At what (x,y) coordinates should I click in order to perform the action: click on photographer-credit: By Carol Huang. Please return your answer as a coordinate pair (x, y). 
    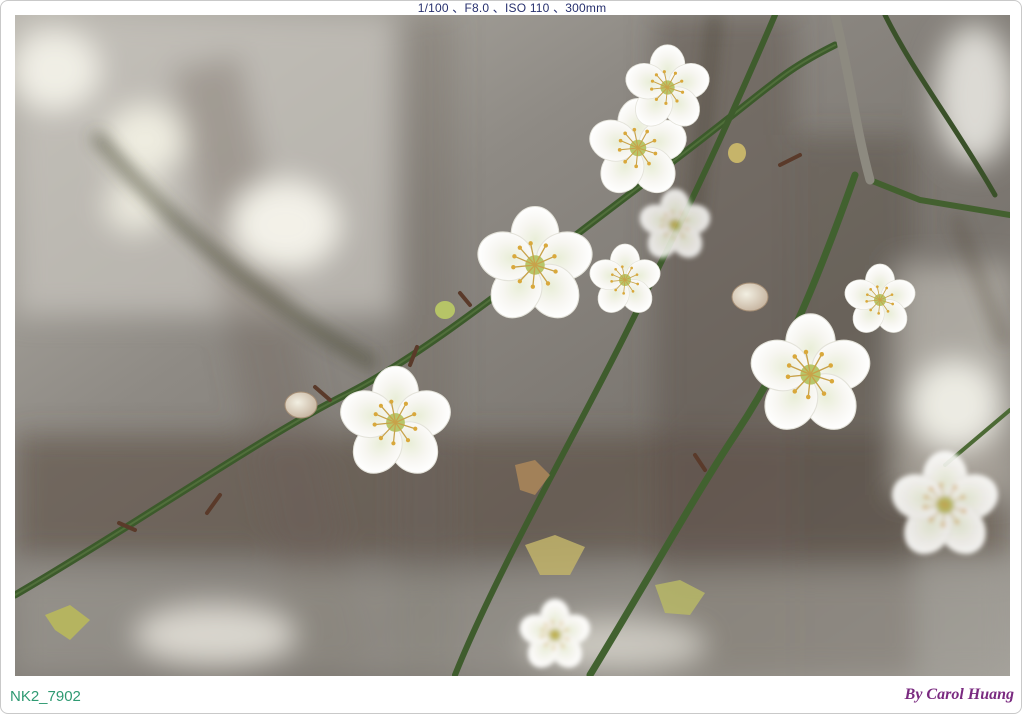
    Looking at the image, I should click on (959, 694).